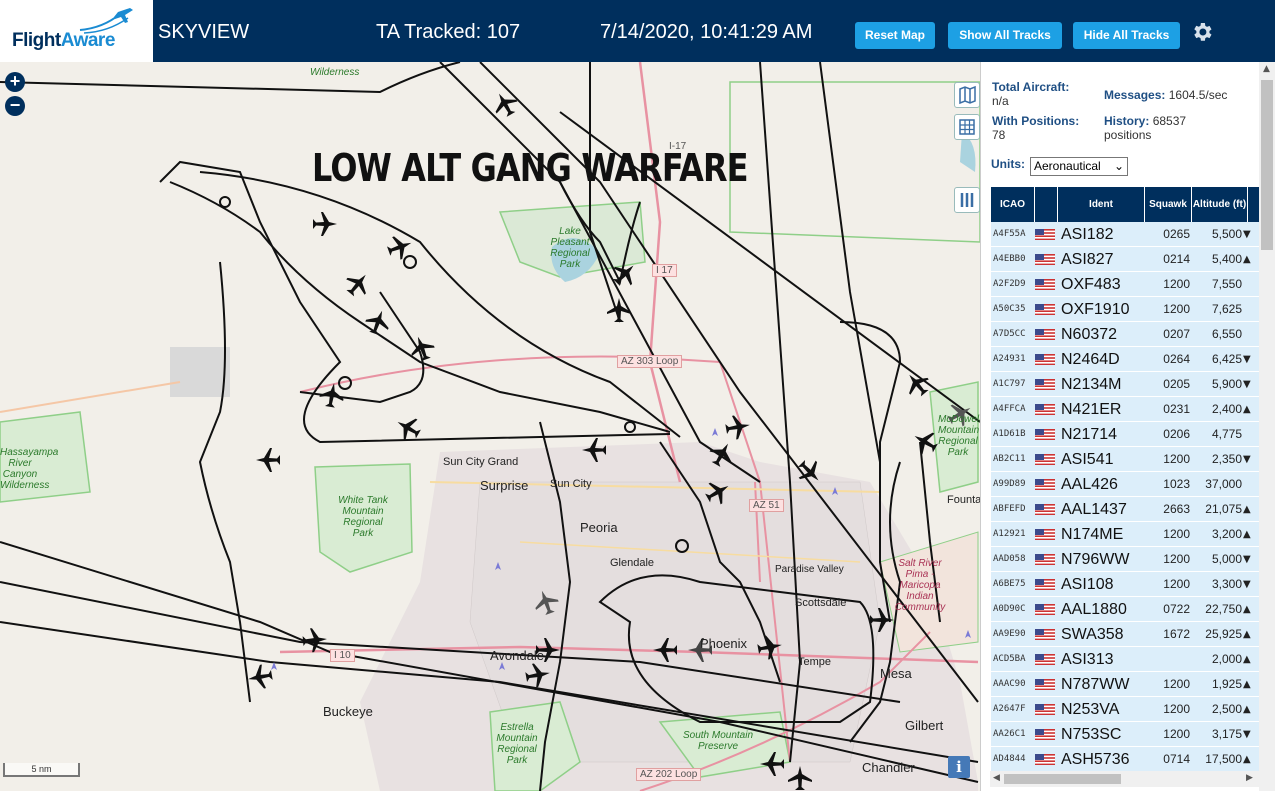  I want to click on vertical-scrollbar: ▲, so click(1267, 426).